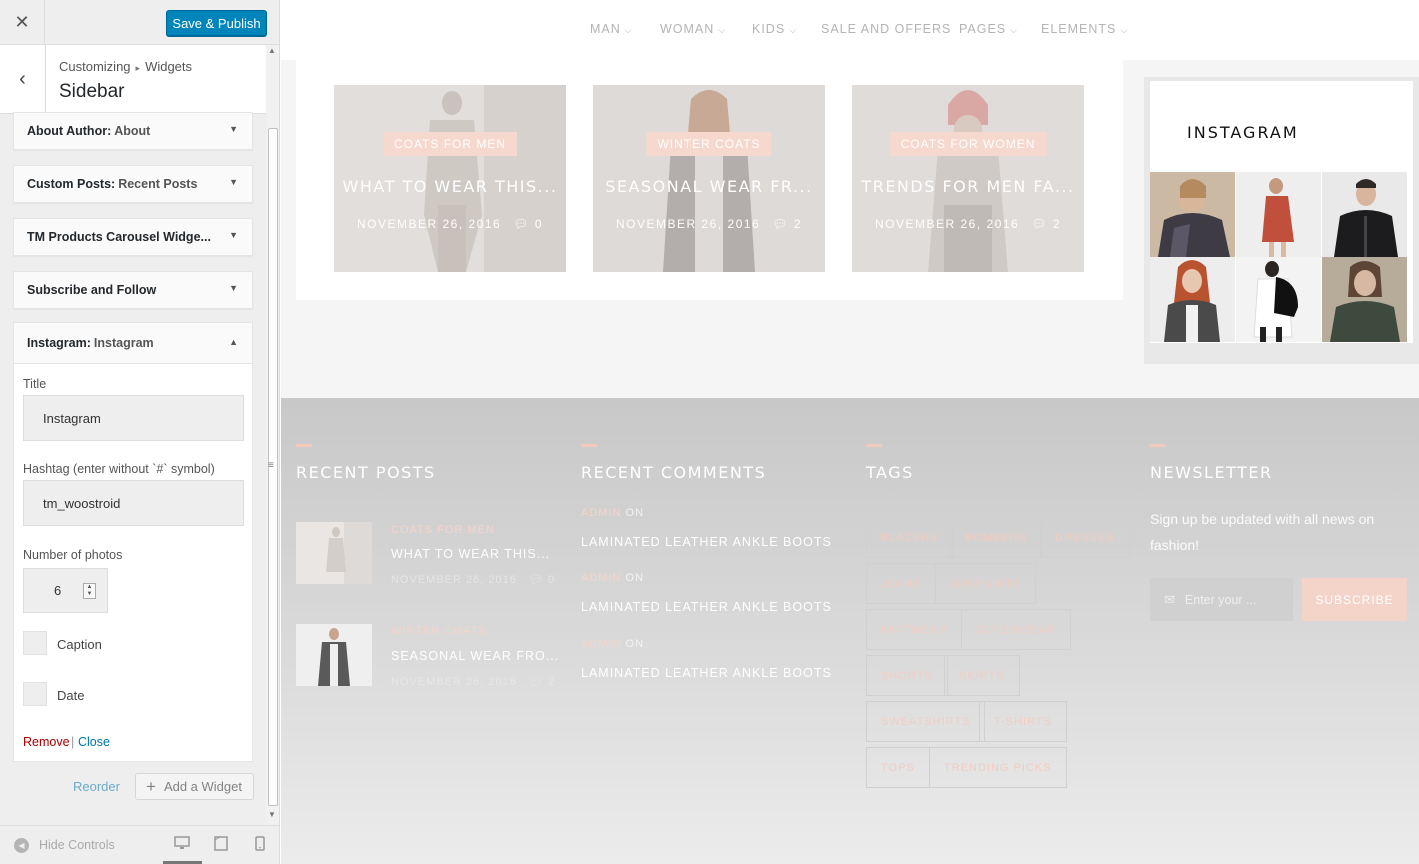 This screenshot has width=1419, height=864. I want to click on post-category: COATS FOR WOMEN, so click(968, 144).